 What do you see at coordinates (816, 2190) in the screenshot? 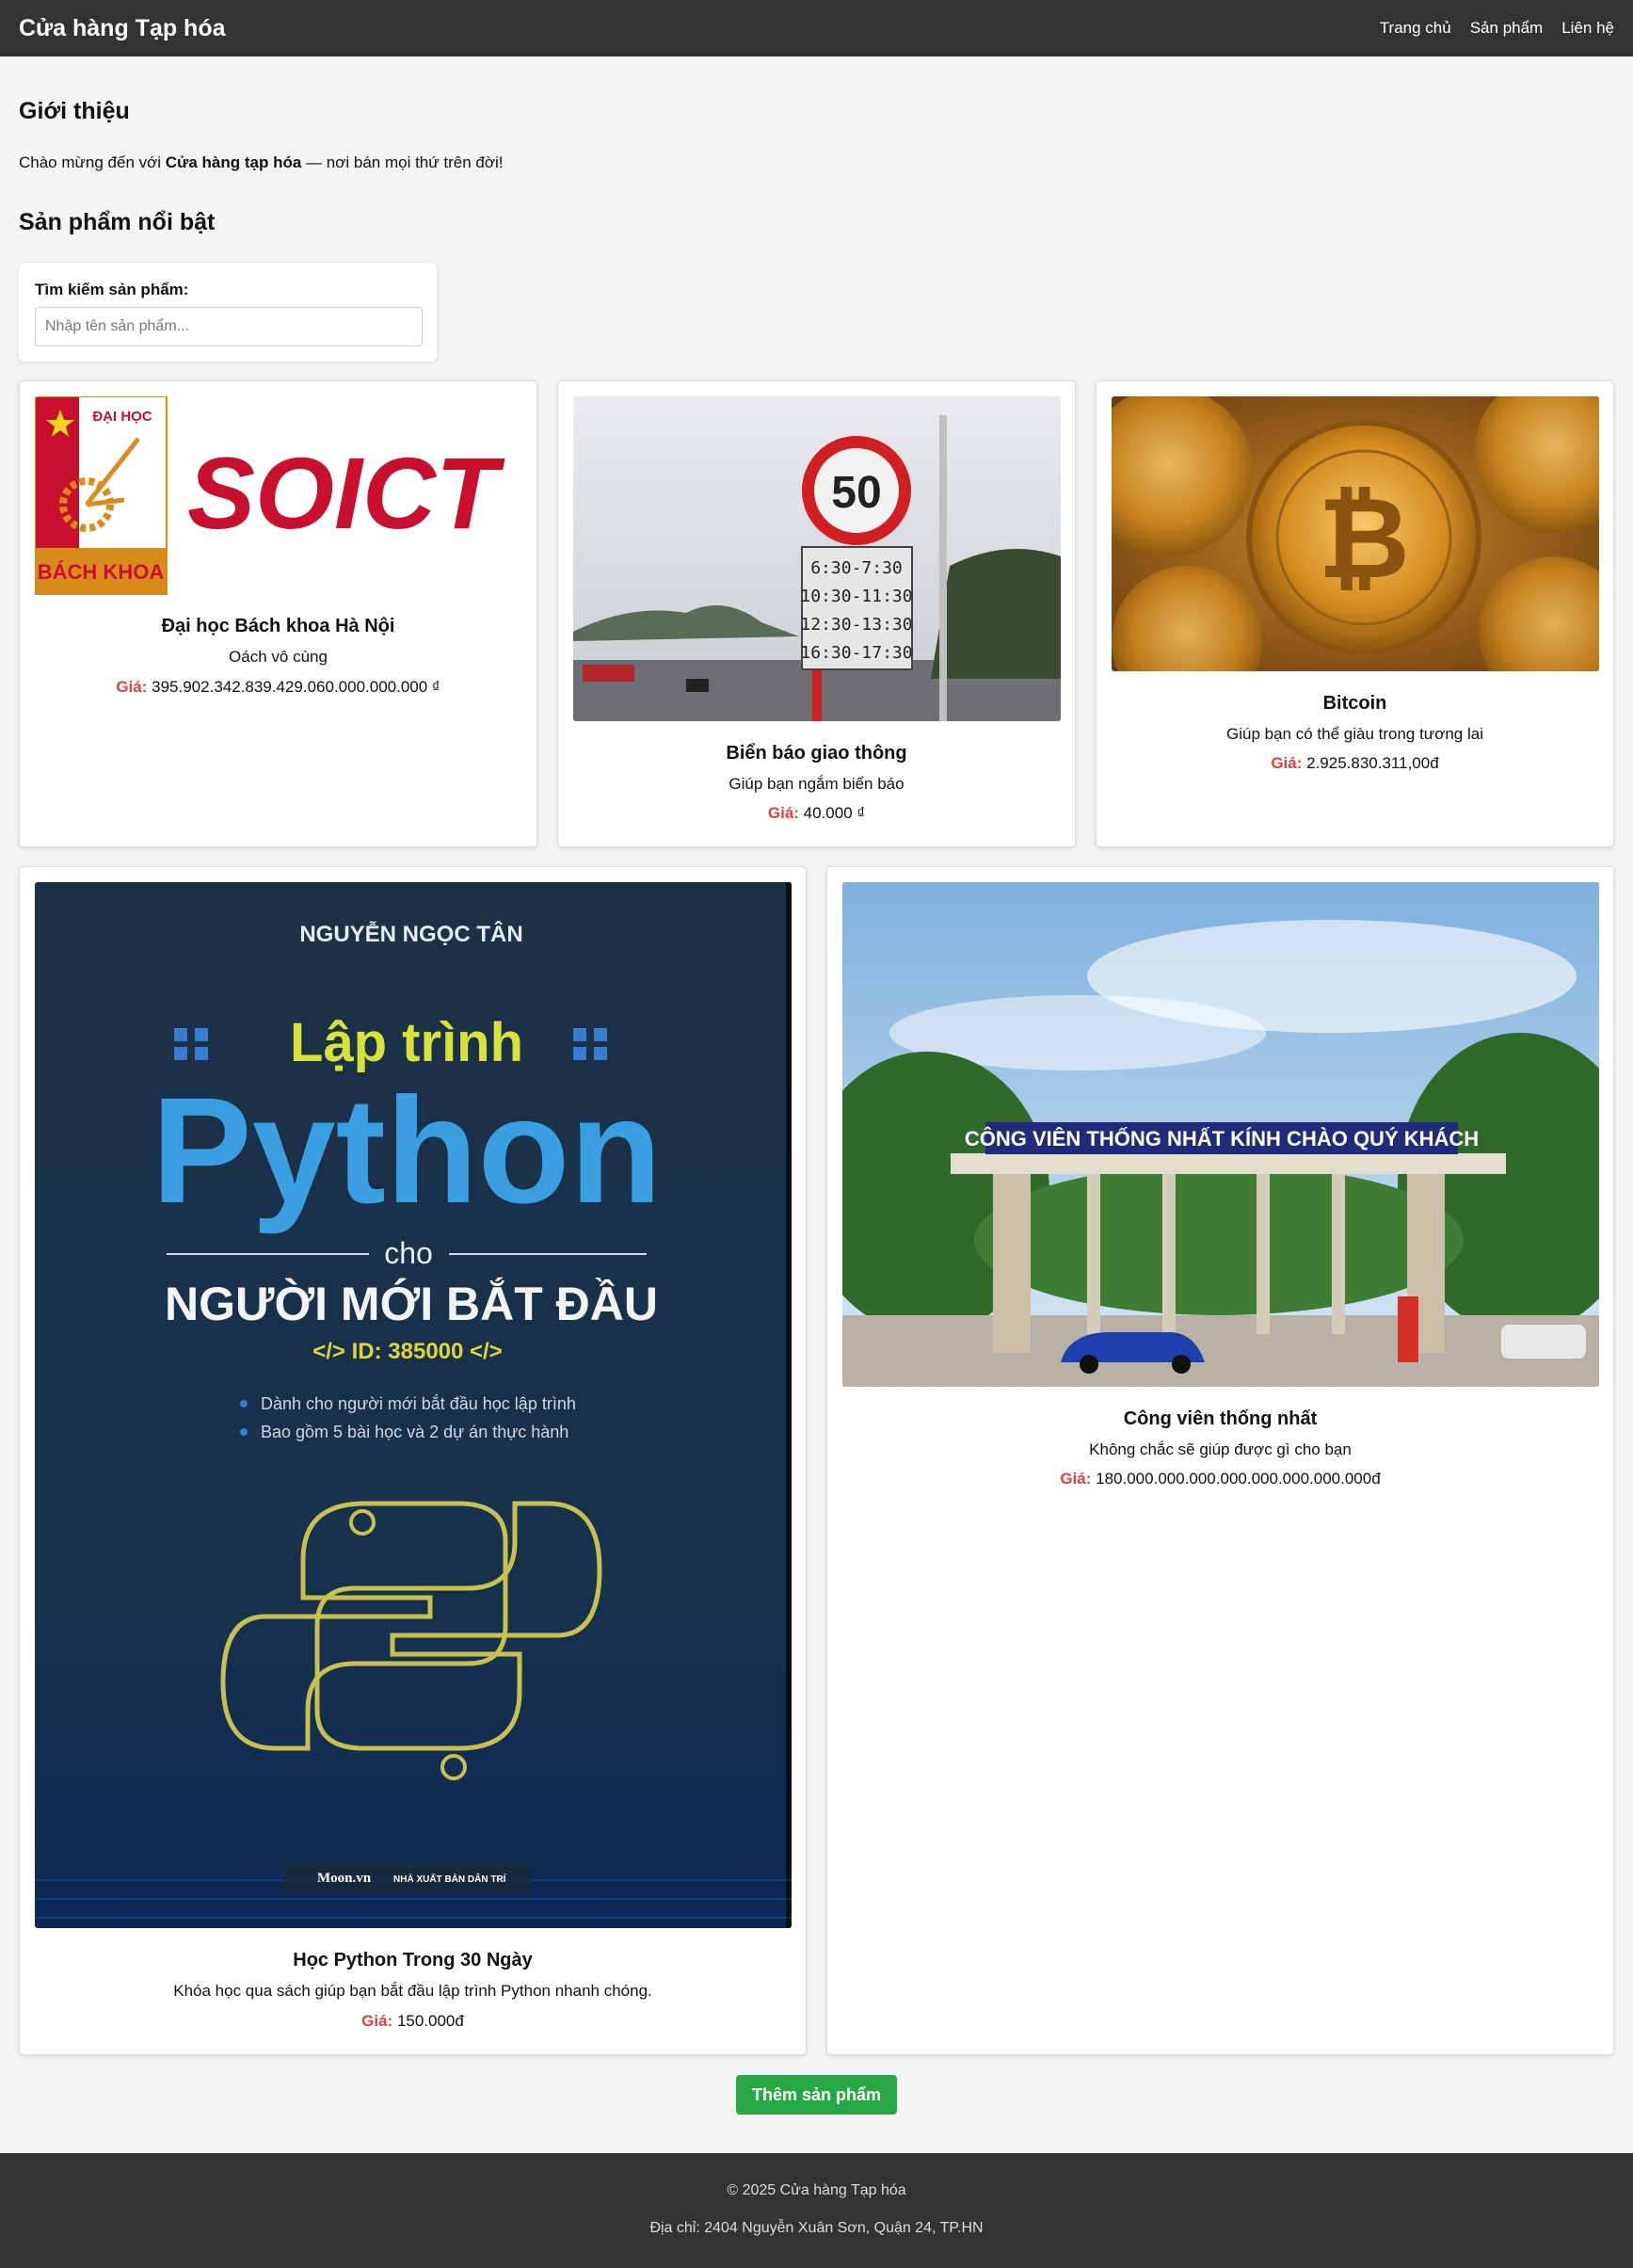
I see `footer-copyright: © 2025 Cửa hàng Tạp hóa` at bounding box center [816, 2190].